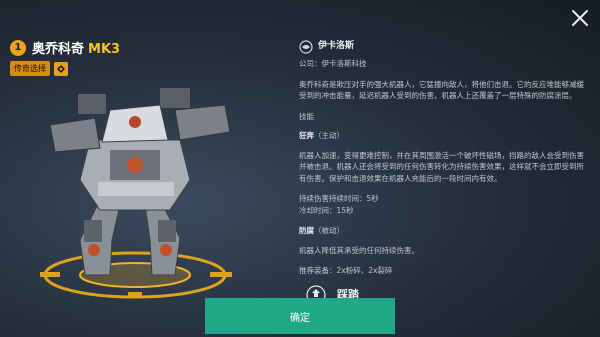  What do you see at coordinates (444, 47) in the screenshot?
I see `company-header: 伊卡洛斯` at bounding box center [444, 47].